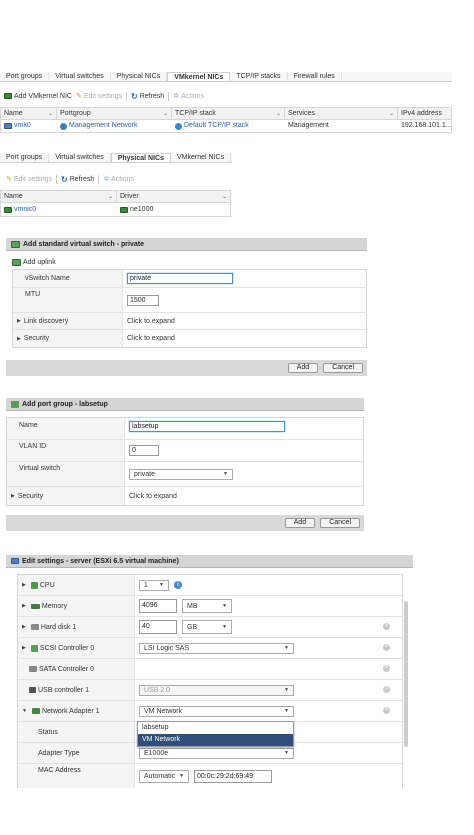 The height and width of the screenshot is (835, 474). What do you see at coordinates (216, 126) in the screenshot?
I see `tcpip-stack-link: Default TCP/IP stack` at bounding box center [216, 126].